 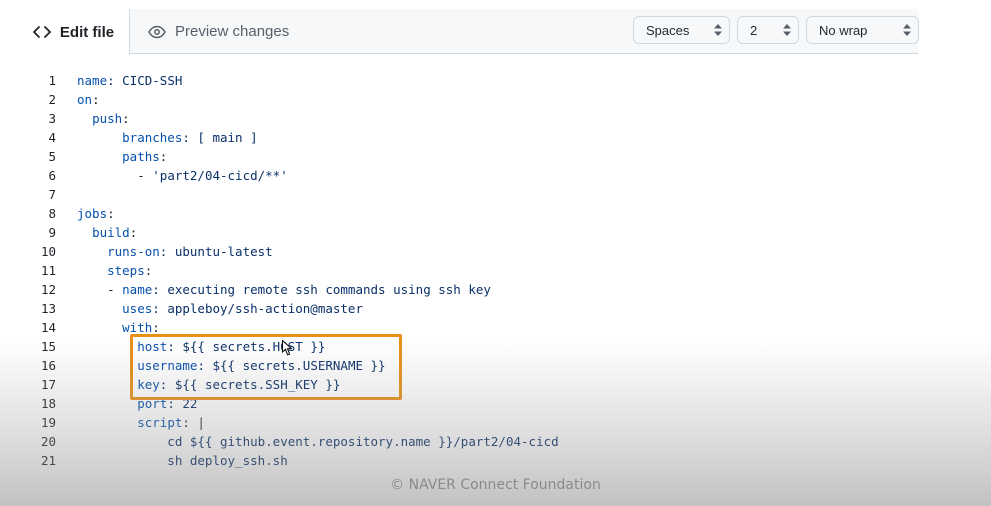 What do you see at coordinates (152, 403) in the screenshot?
I see `yaml-key: port` at bounding box center [152, 403].